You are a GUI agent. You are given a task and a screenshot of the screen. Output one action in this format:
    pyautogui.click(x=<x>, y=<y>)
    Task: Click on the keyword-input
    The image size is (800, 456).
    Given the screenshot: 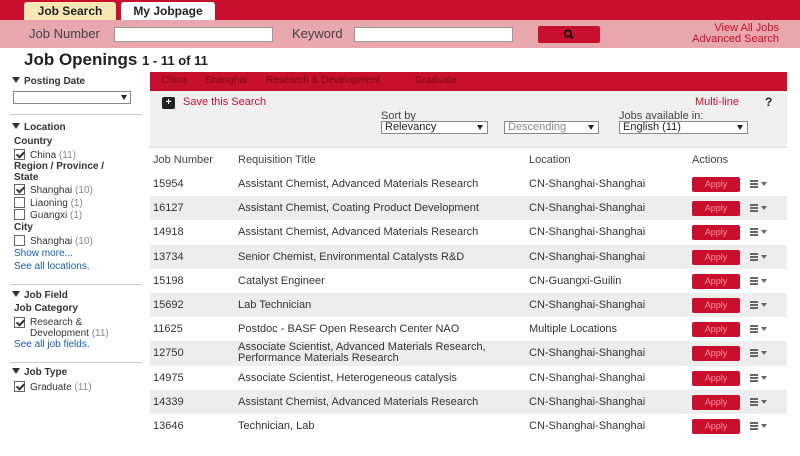 What is the action you would take?
    pyautogui.click(x=433, y=34)
    